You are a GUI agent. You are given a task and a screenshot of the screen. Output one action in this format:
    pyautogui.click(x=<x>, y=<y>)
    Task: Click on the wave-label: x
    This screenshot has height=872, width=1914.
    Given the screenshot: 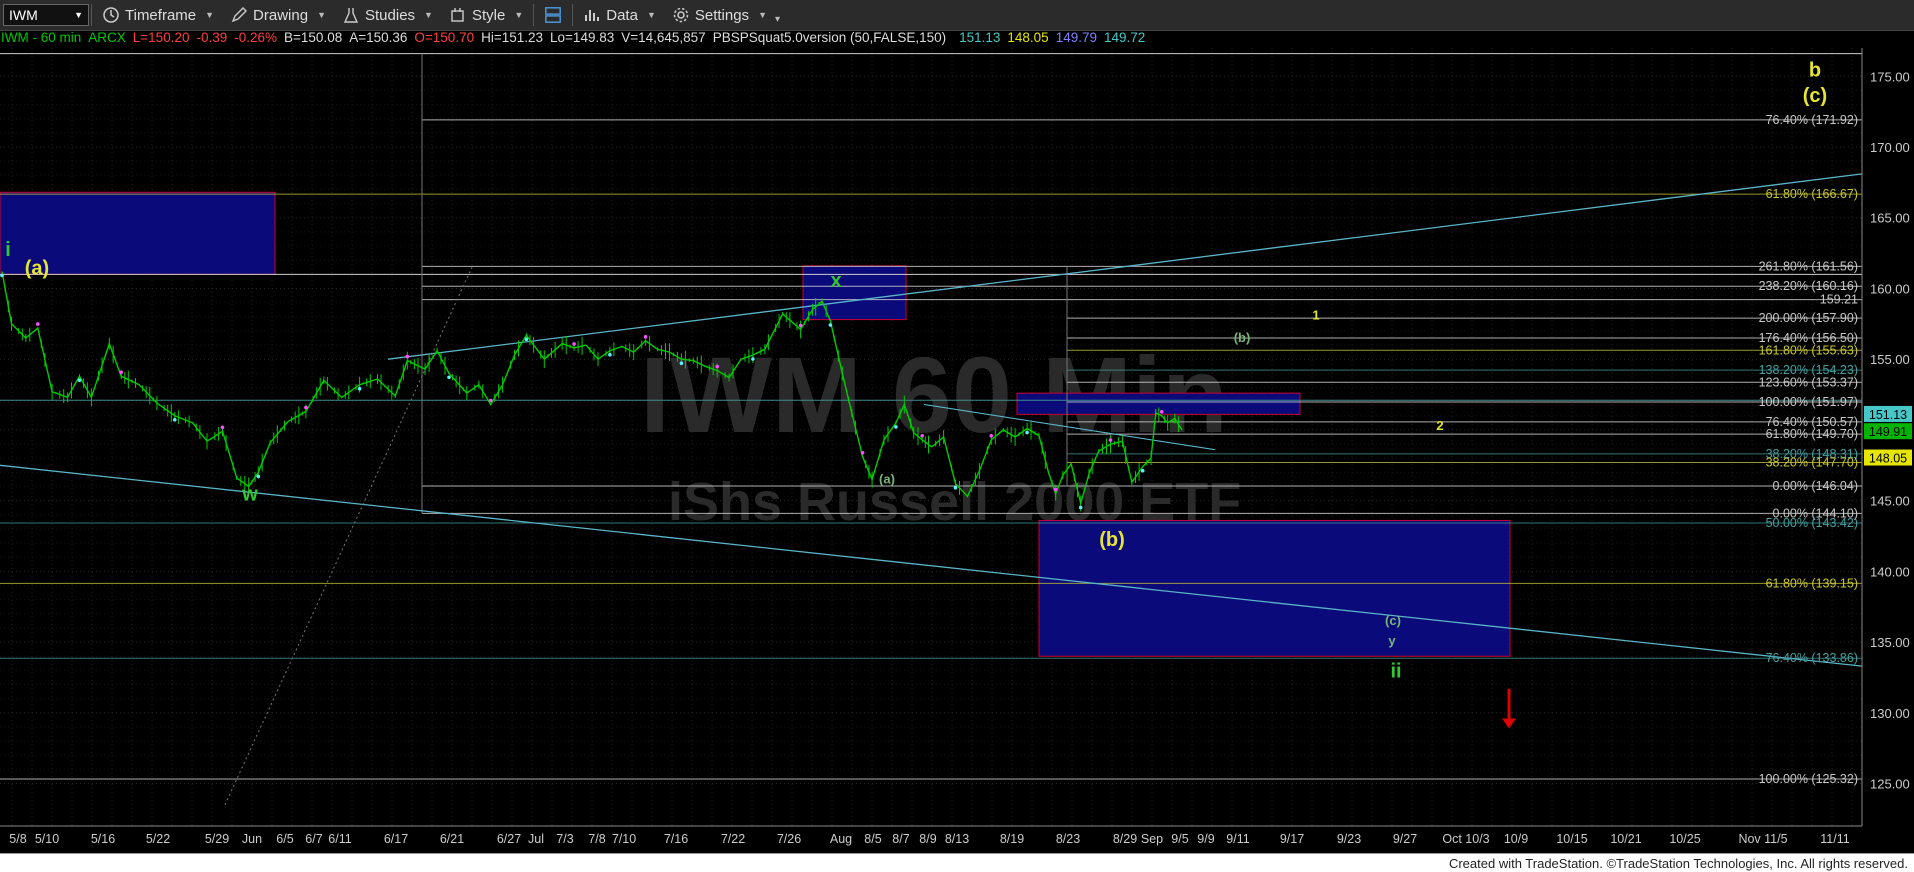 What is the action you would take?
    pyautogui.click(x=835, y=281)
    